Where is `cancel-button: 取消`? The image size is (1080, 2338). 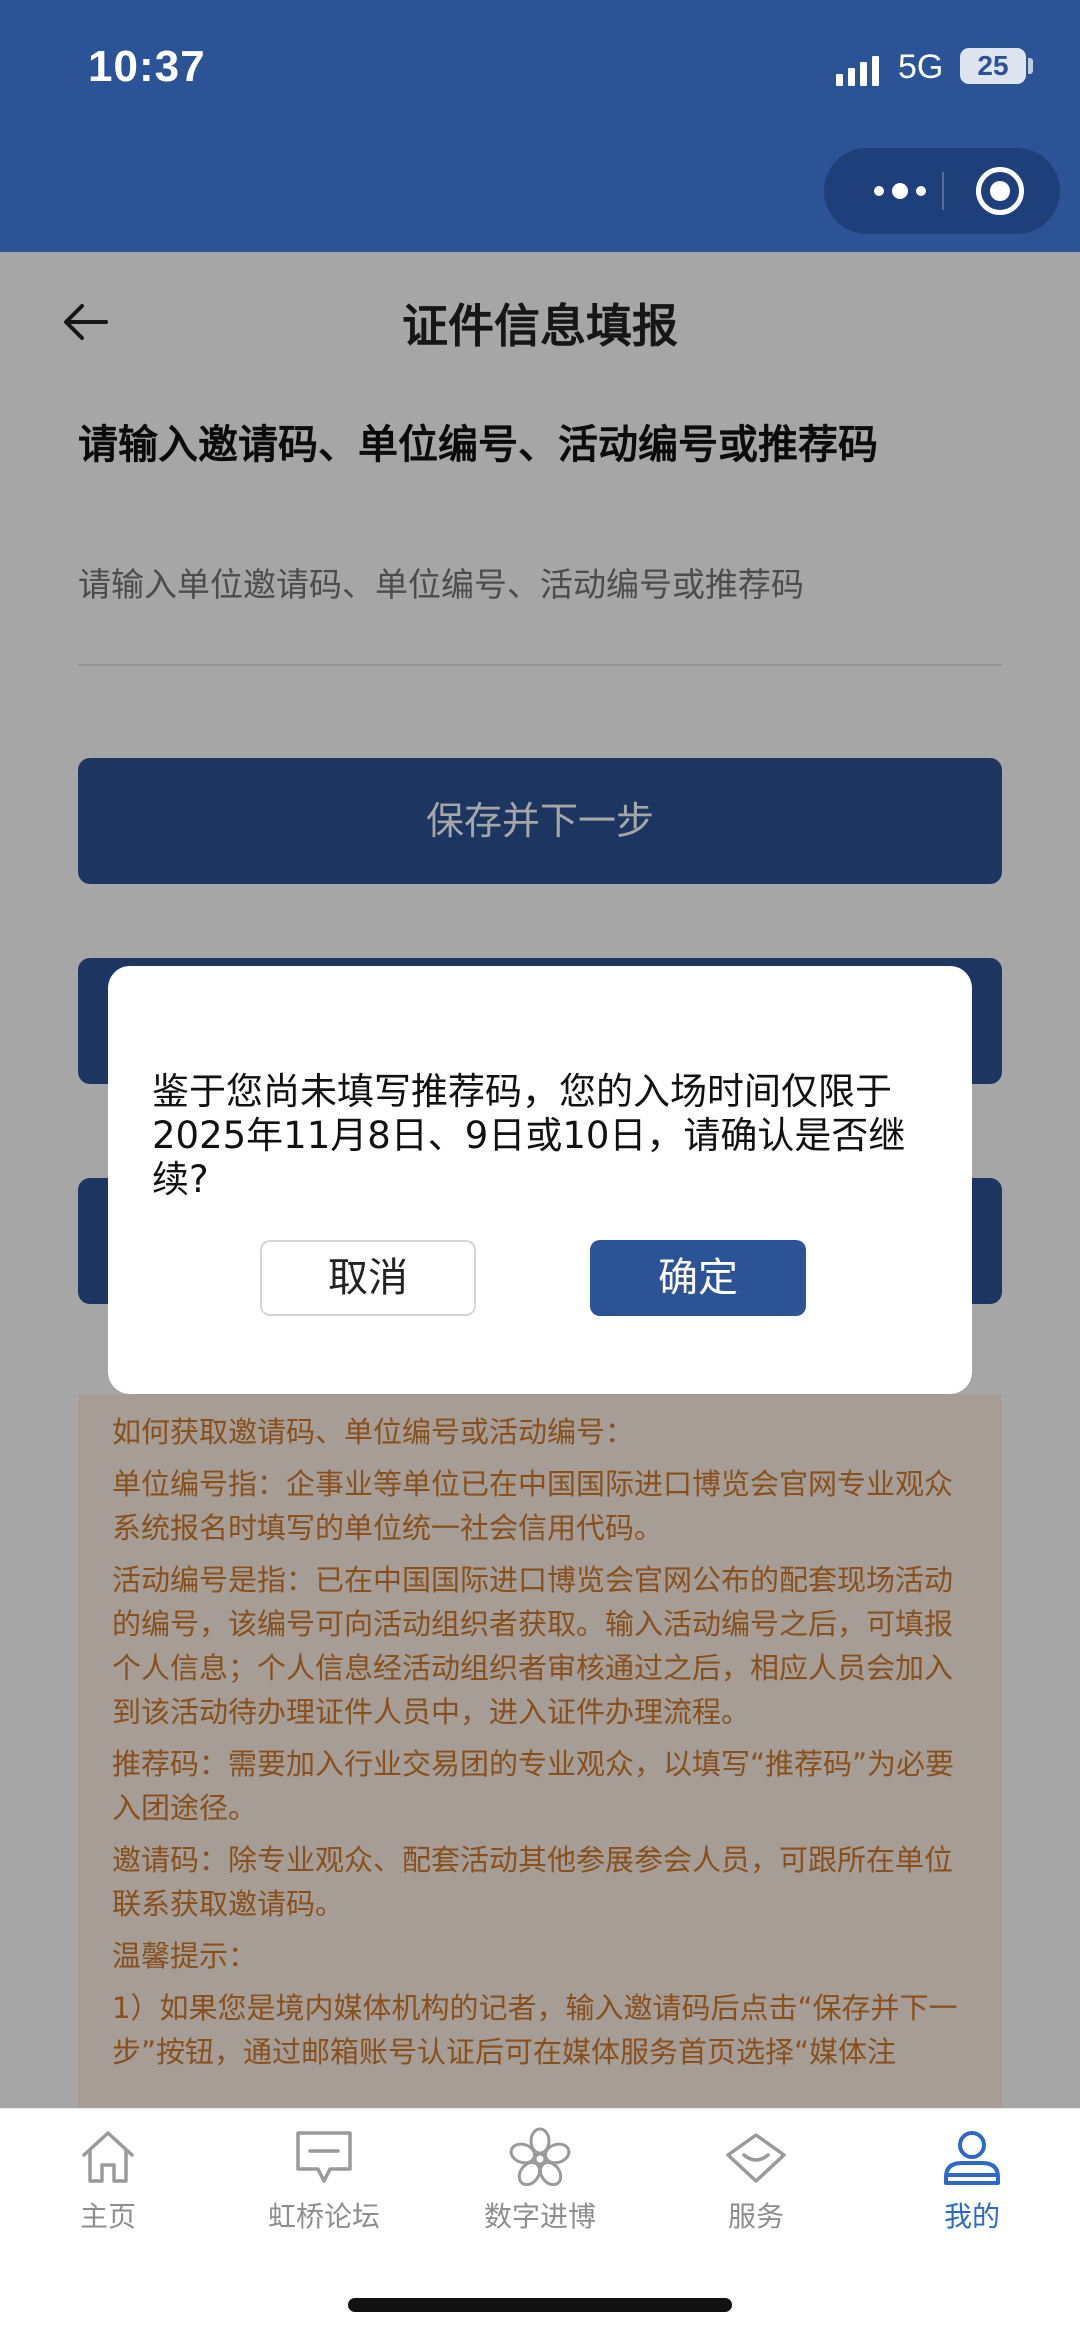
cancel-button: 取消 is located at coordinates (368, 1278).